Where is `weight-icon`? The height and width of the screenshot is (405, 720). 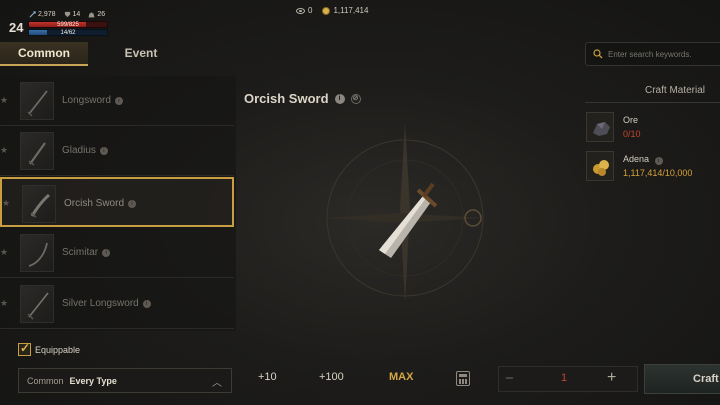
weight-icon is located at coordinates (91, 15).